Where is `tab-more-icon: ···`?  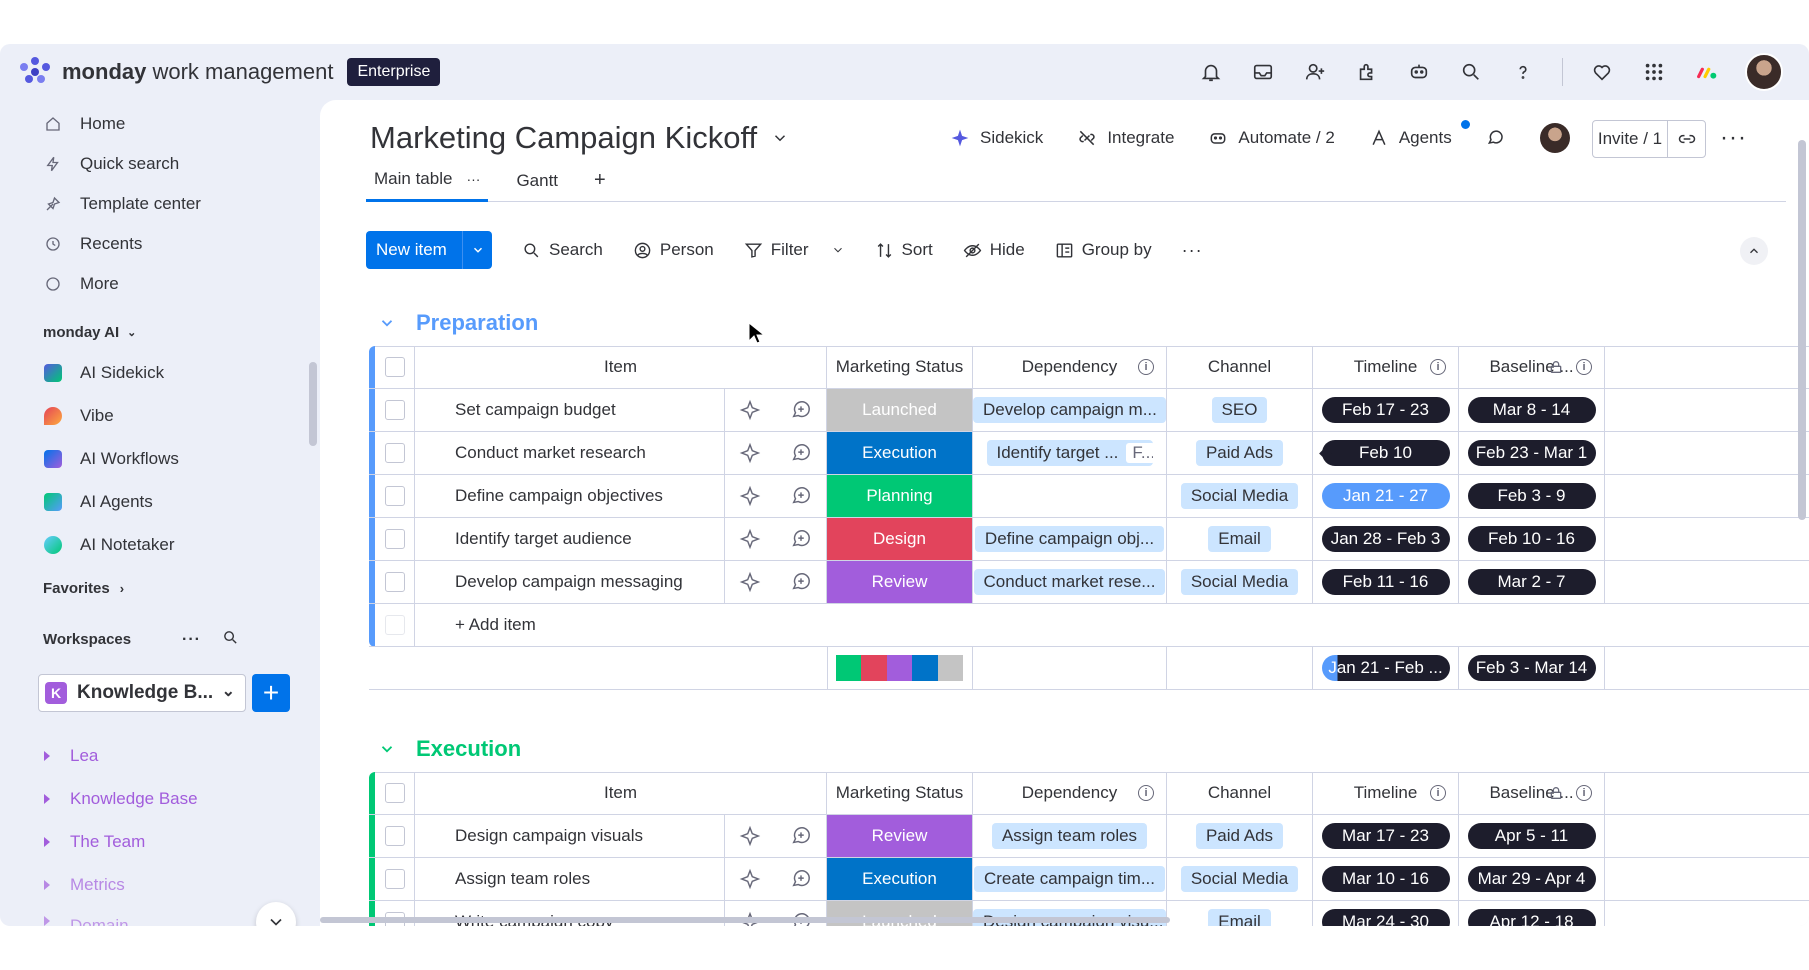
tab-more-icon: ··· is located at coordinates (473, 179).